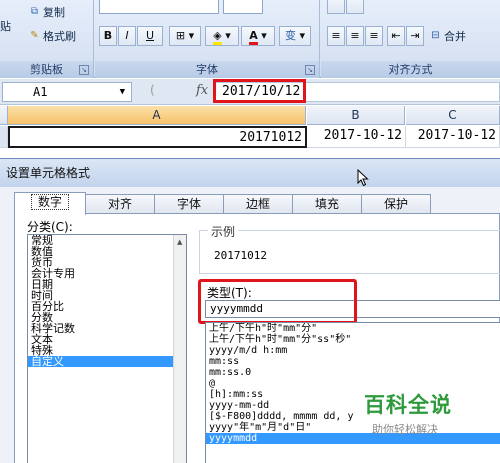 The width and height of the screenshot is (500, 463). I want to click on sample-value: 20171012, so click(240, 255).